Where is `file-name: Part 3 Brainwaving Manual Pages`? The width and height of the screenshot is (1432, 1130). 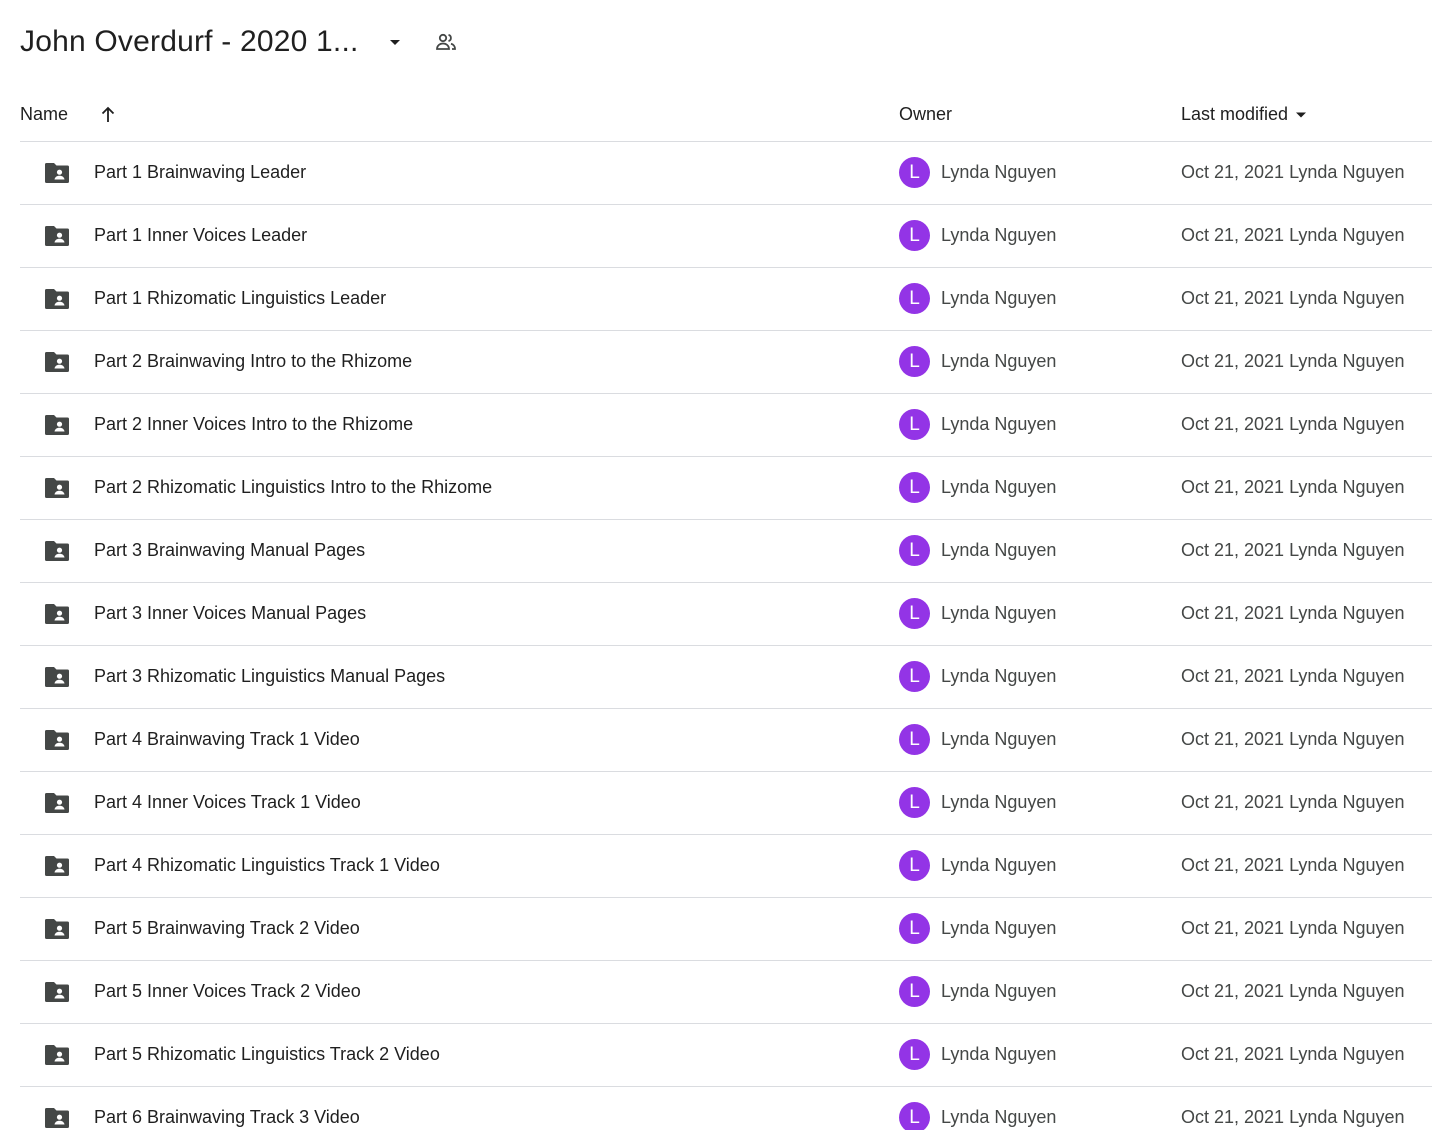 file-name: Part 3 Brainwaving Manual Pages is located at coordinates (230, 550).